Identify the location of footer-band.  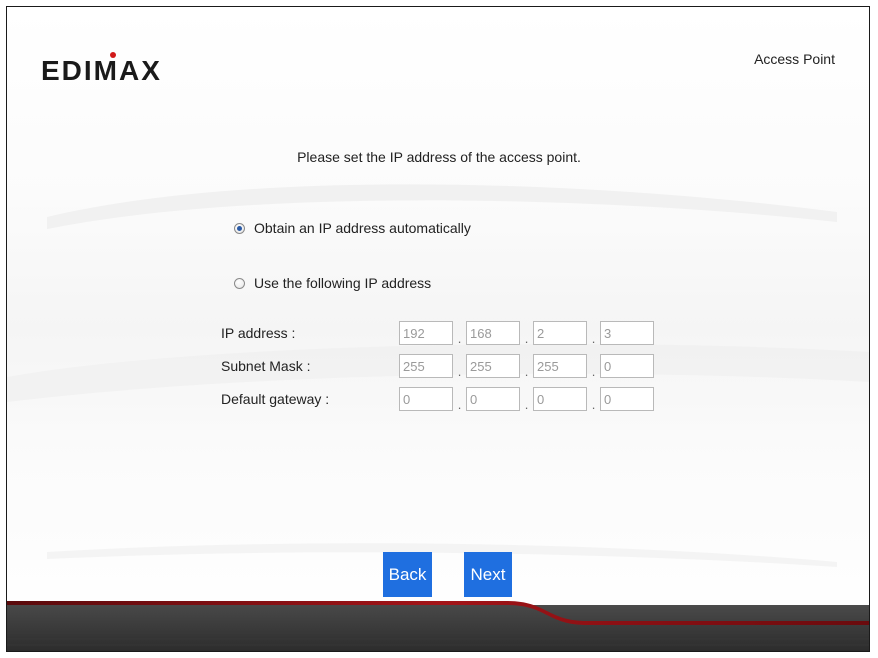
(438, 626).